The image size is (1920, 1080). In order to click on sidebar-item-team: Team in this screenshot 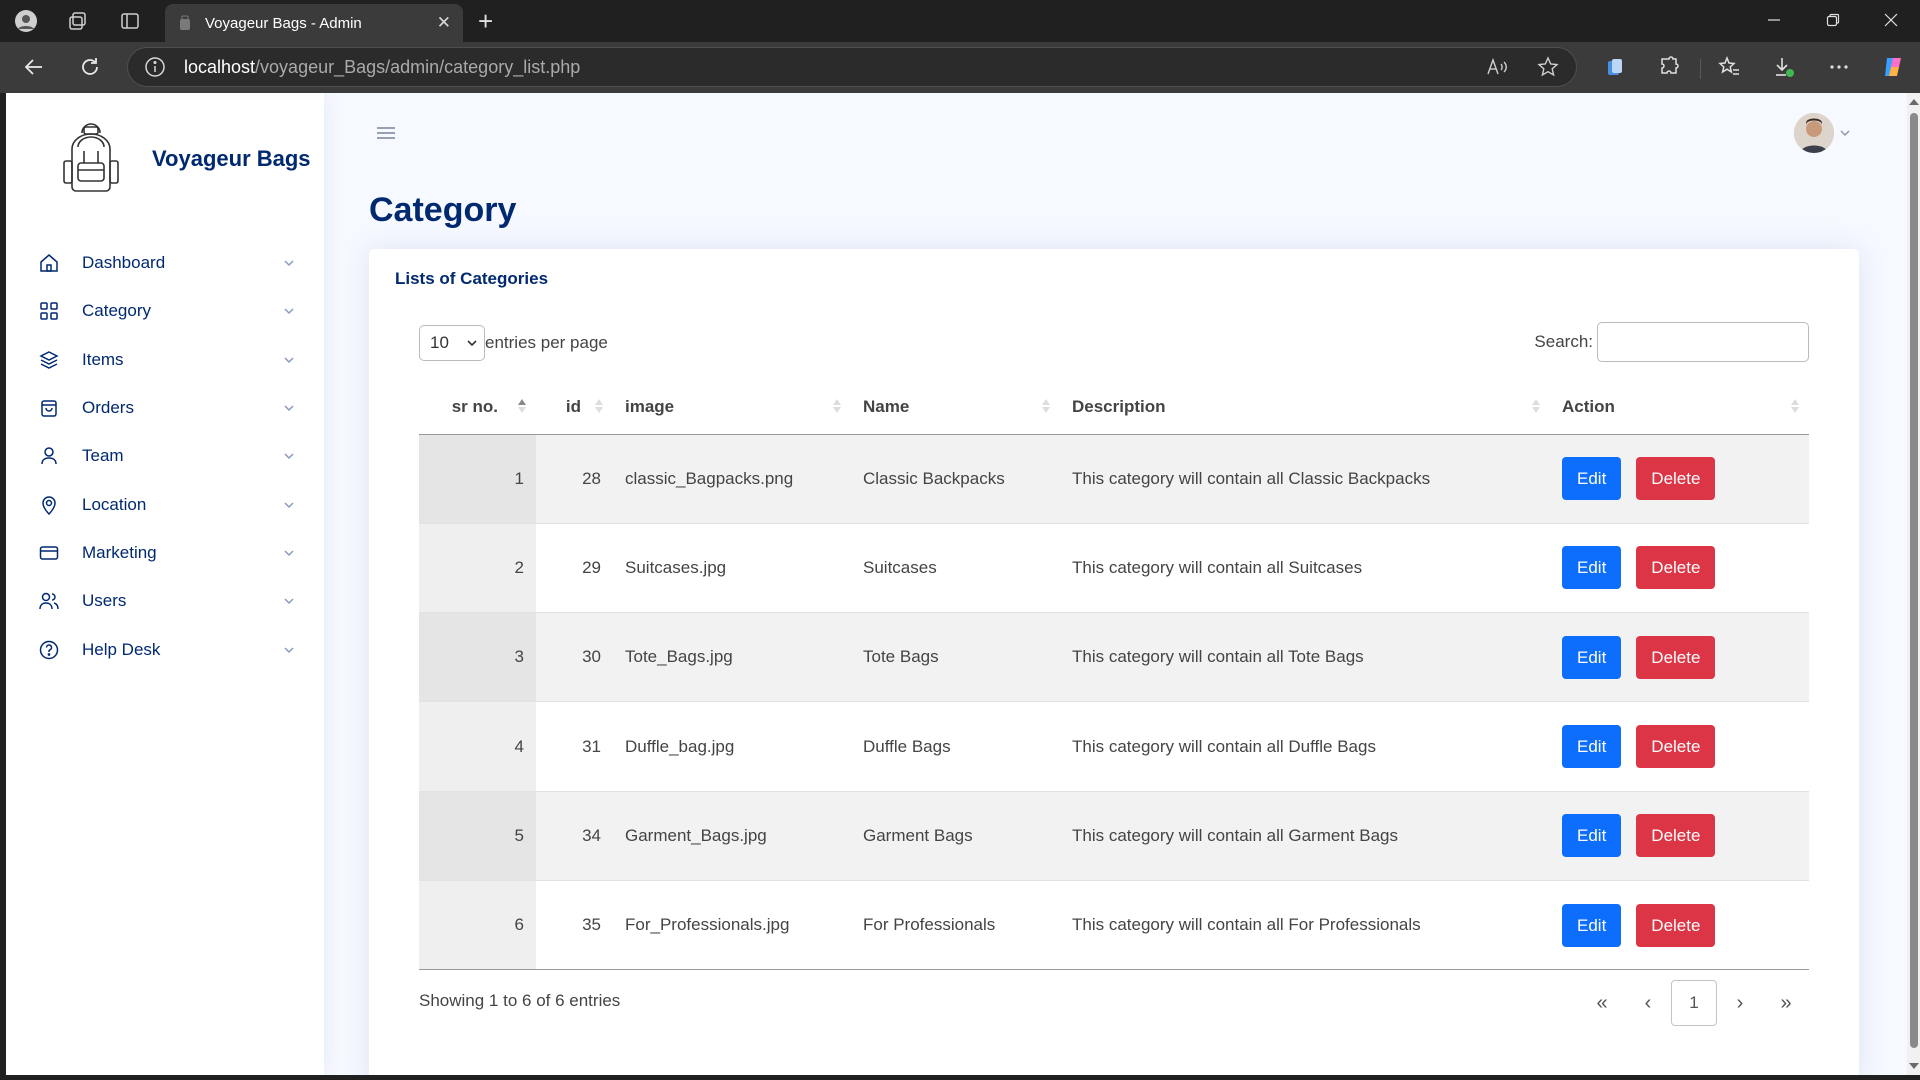, I will do `click(167, 456)`.